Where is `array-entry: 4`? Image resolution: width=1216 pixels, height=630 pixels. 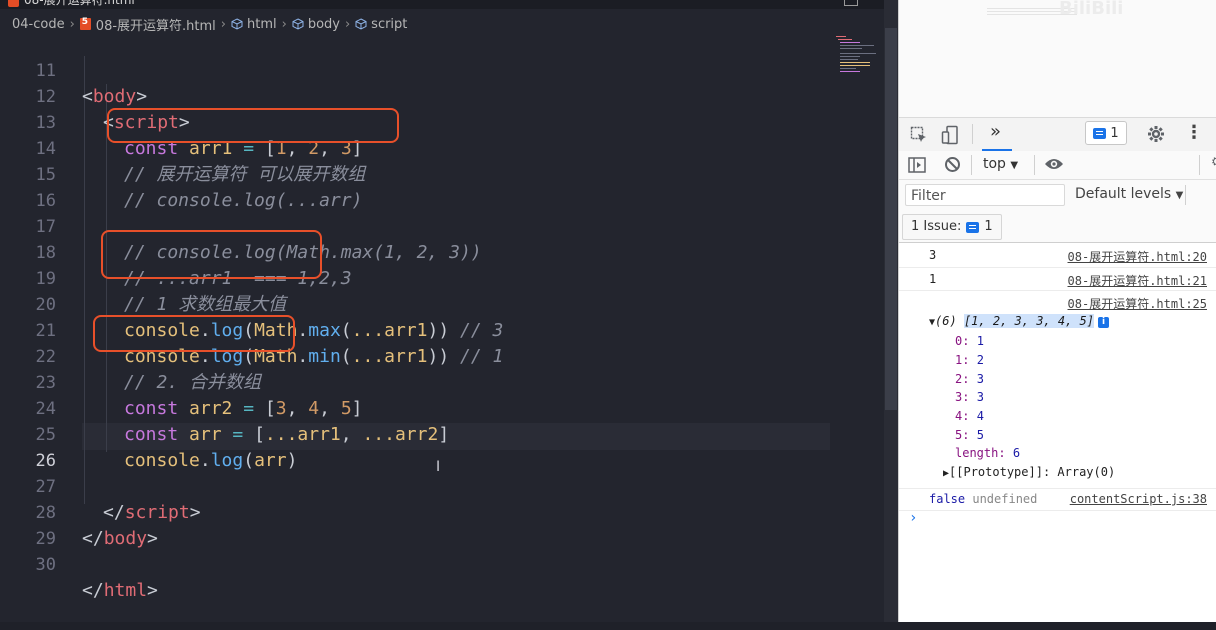
array-entry: 4 is located at coordinates (969, 416).